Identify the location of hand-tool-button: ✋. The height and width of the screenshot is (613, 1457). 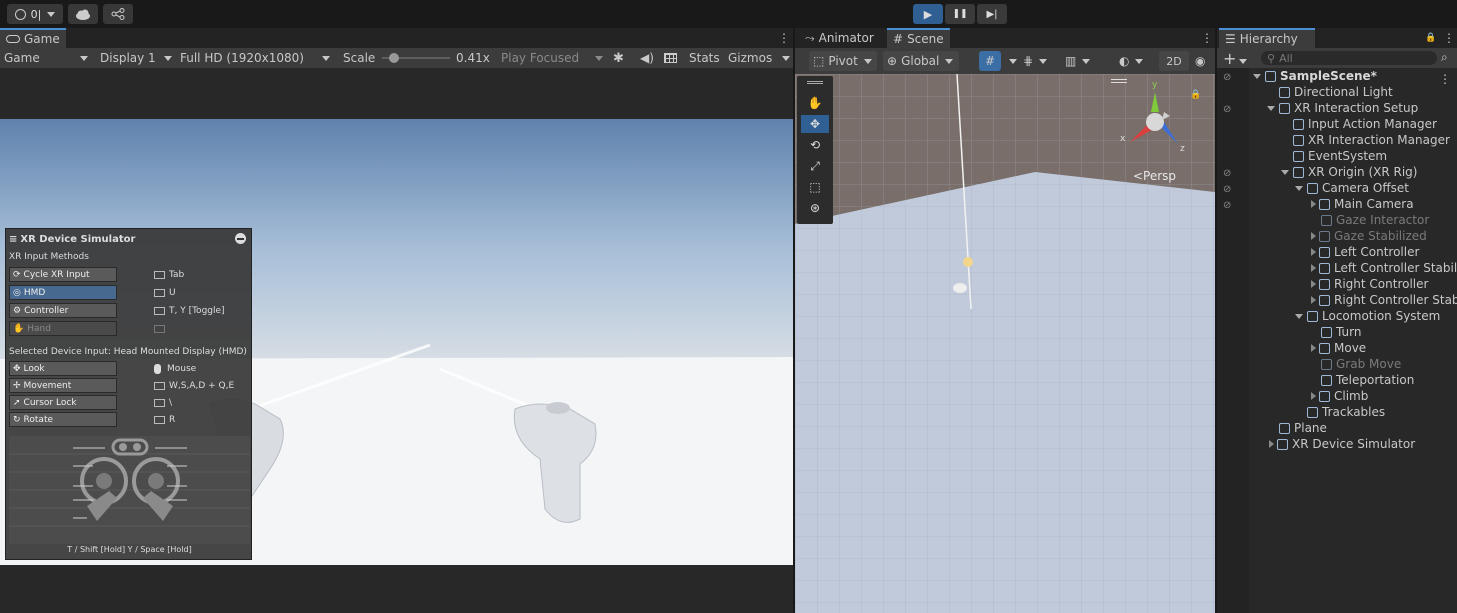
(815, 103).